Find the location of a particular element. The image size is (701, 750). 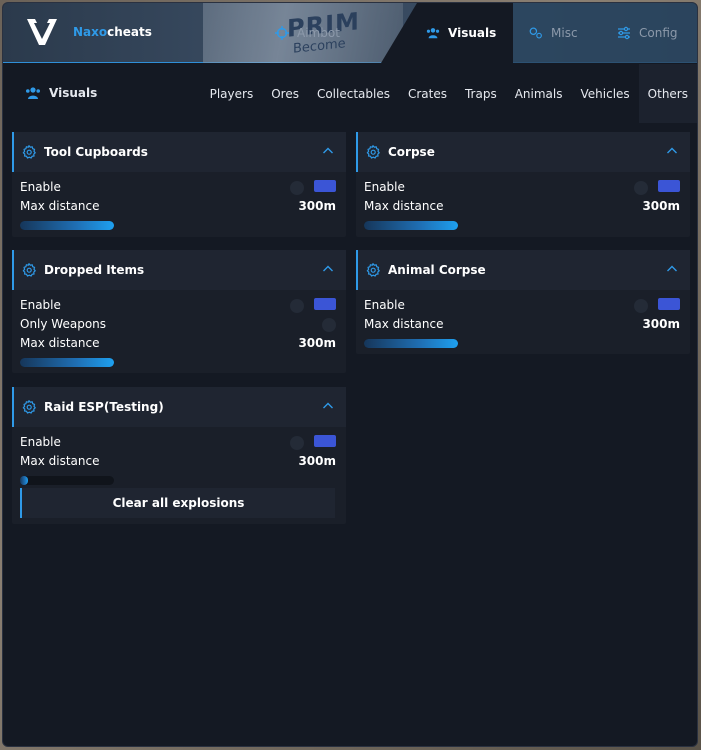

panel-title: Dropped Items is located at coordinates (94, 270).